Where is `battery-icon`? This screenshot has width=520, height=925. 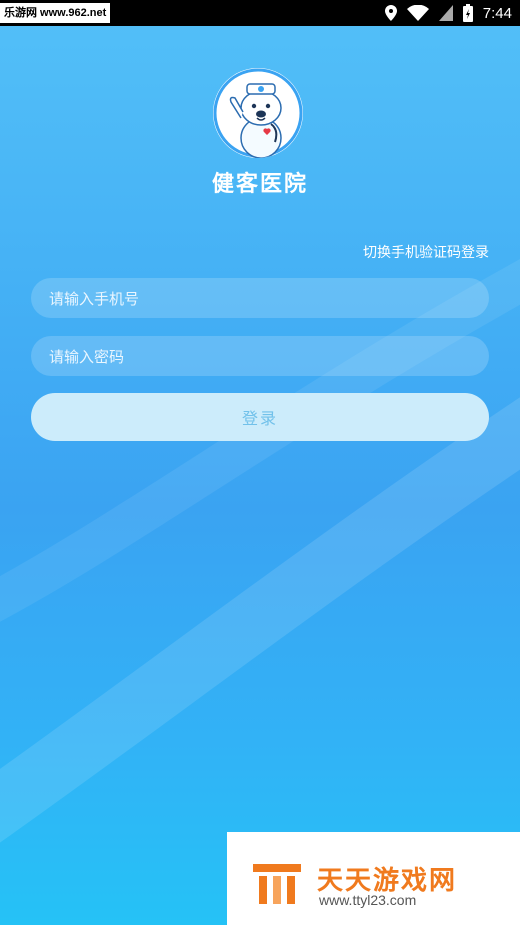
battery-icon is located at coordinates (467, 13).